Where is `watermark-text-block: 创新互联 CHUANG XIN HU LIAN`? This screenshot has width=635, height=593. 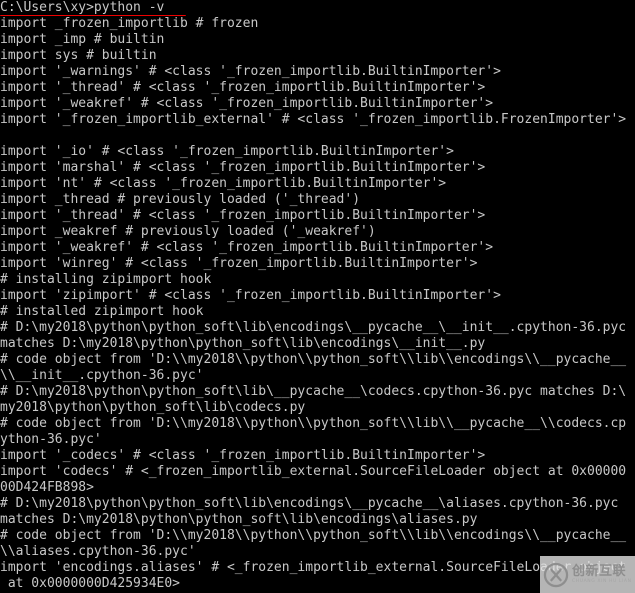 watermark-text-block: 创新互联 CHUANG XIN HU LIAN is located at coordinates (602, 575).